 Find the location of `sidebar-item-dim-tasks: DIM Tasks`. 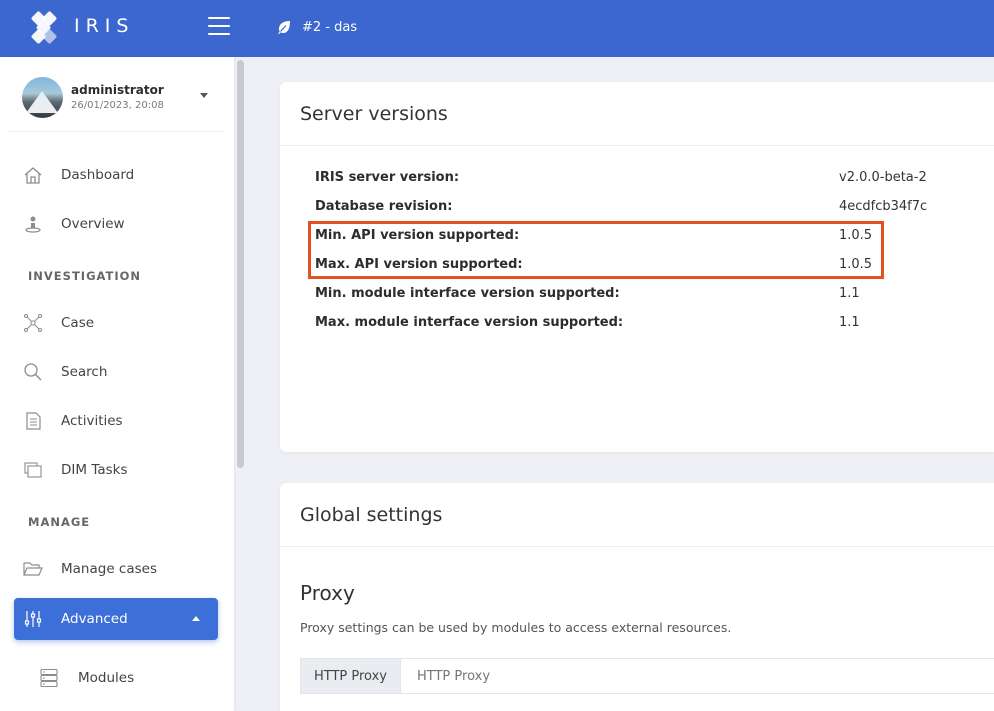

sidebar-item-dim-tasks: DIM Tasks is located at coordinates (116, 470).